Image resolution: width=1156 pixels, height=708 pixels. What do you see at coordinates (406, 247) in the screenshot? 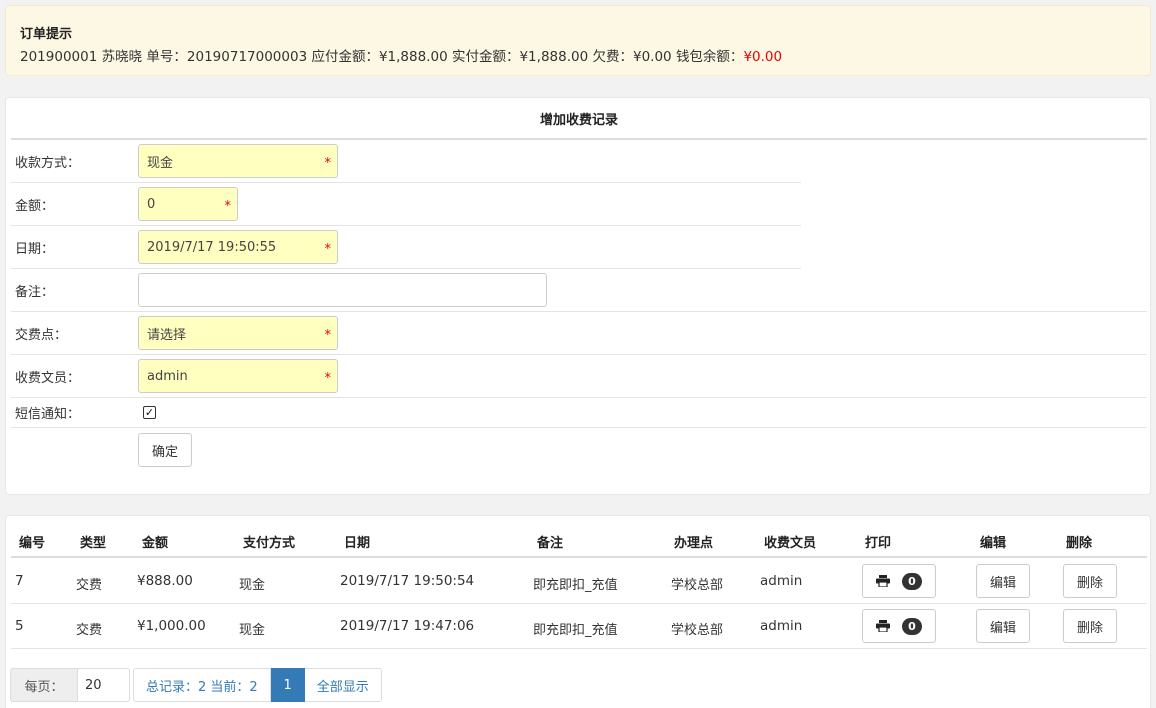
I see `date-row: 日期： 2019/7/17 19:50:55 *` at bounding box center [406, 247].